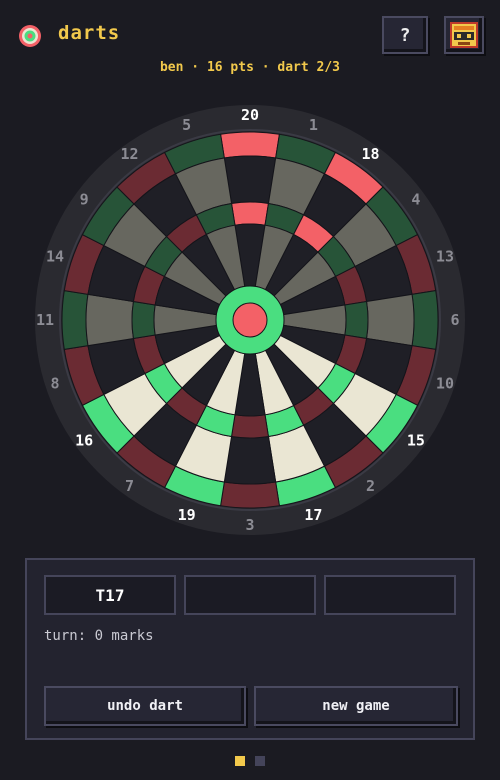  Describe the element at coordinates (250, 180) in the screenshot. I see `segment-20-single` at that location.